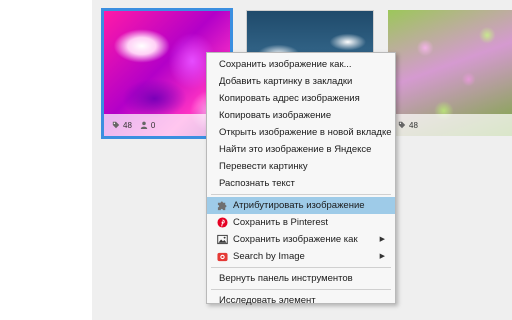 Image resolution: width=512 pixels, height=320 pixels. I want to click on menu-item-label: Сохранить изображение как, so click(295, 239).